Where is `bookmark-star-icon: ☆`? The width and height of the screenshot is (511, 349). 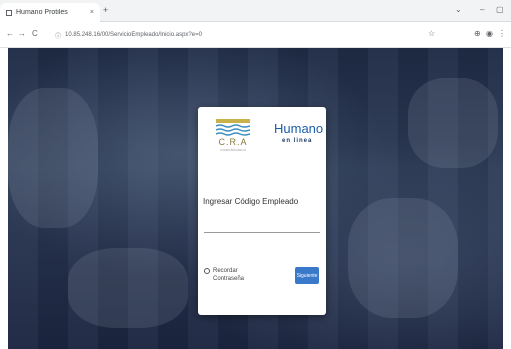 bookmark-star-icon: ☆ is located at coordinates (431, 33).